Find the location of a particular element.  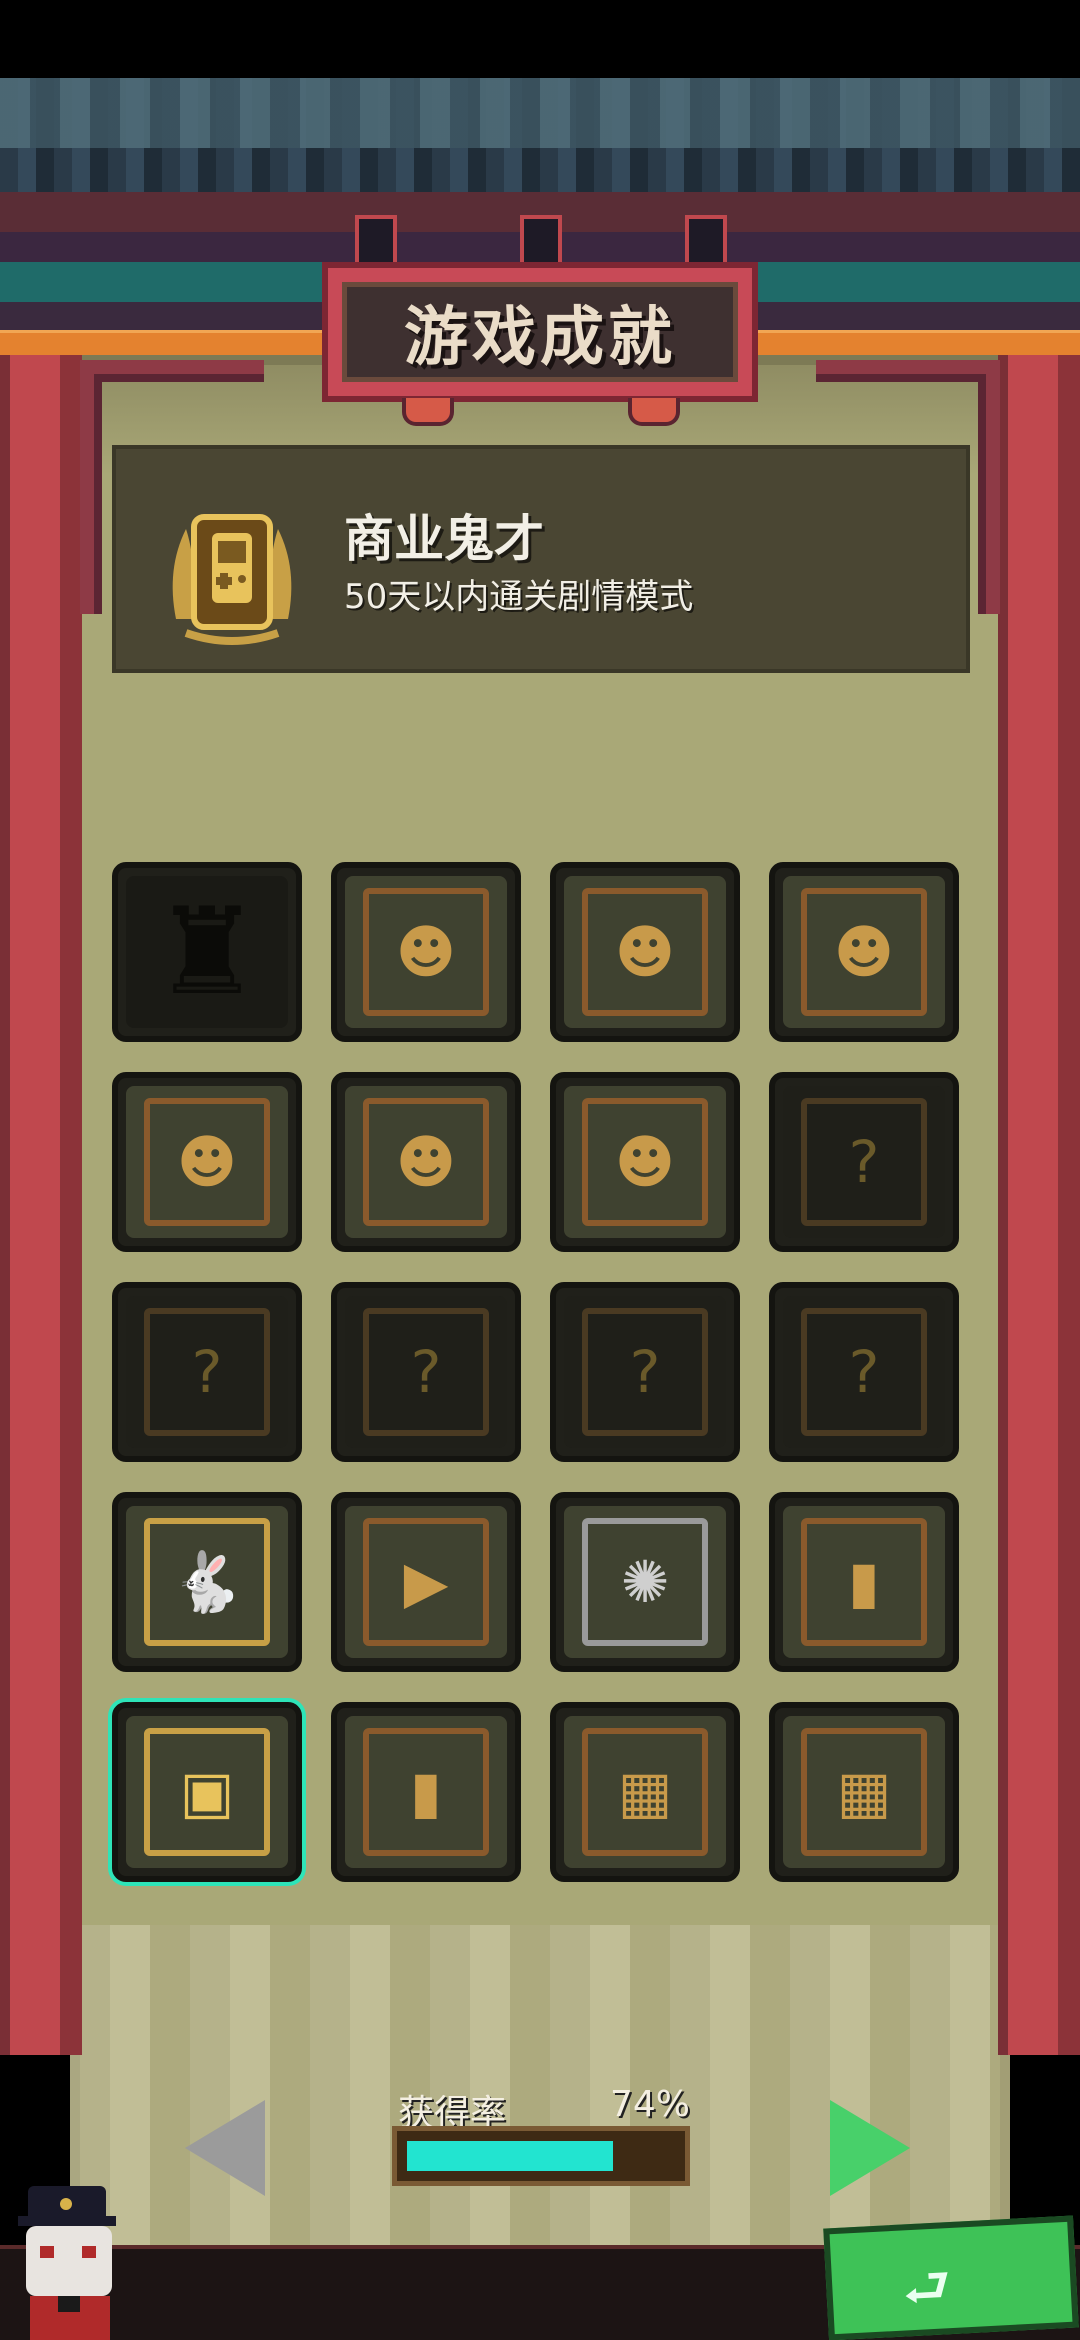

octopus-icon: ✺ is located at coordinates (645, 1582).